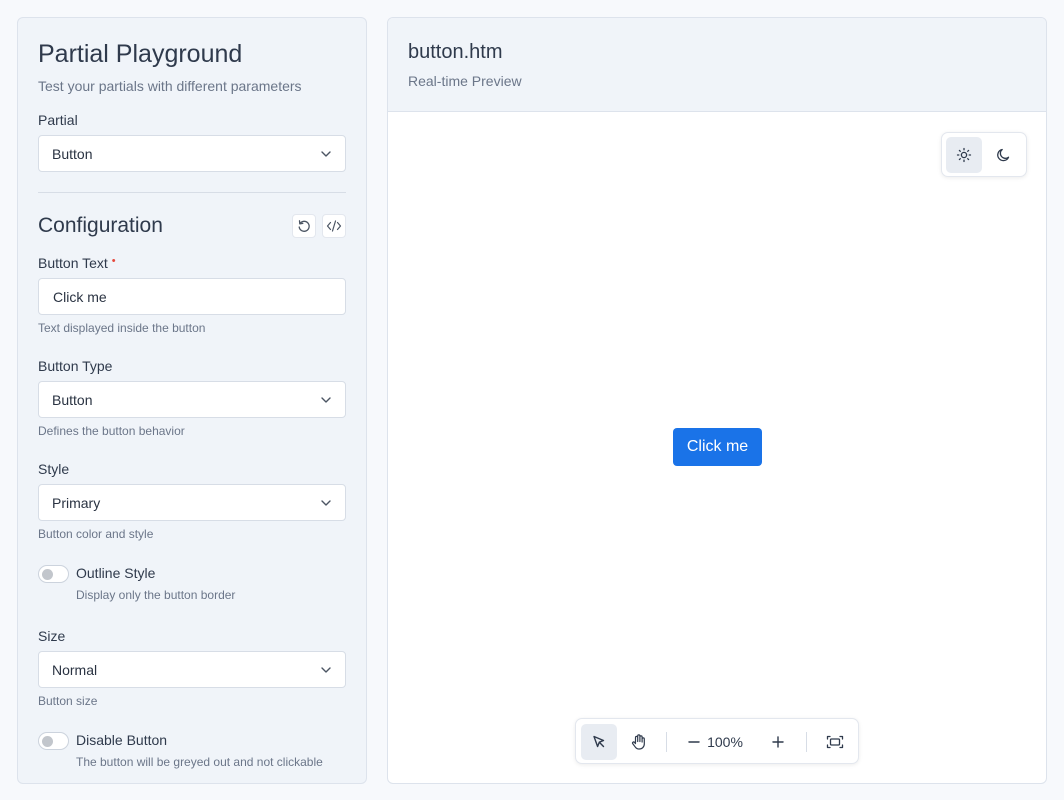 The width and height of the screenshot is (1064, 800). I want to click on button-text-label: Button Text •, so click(77, 263).